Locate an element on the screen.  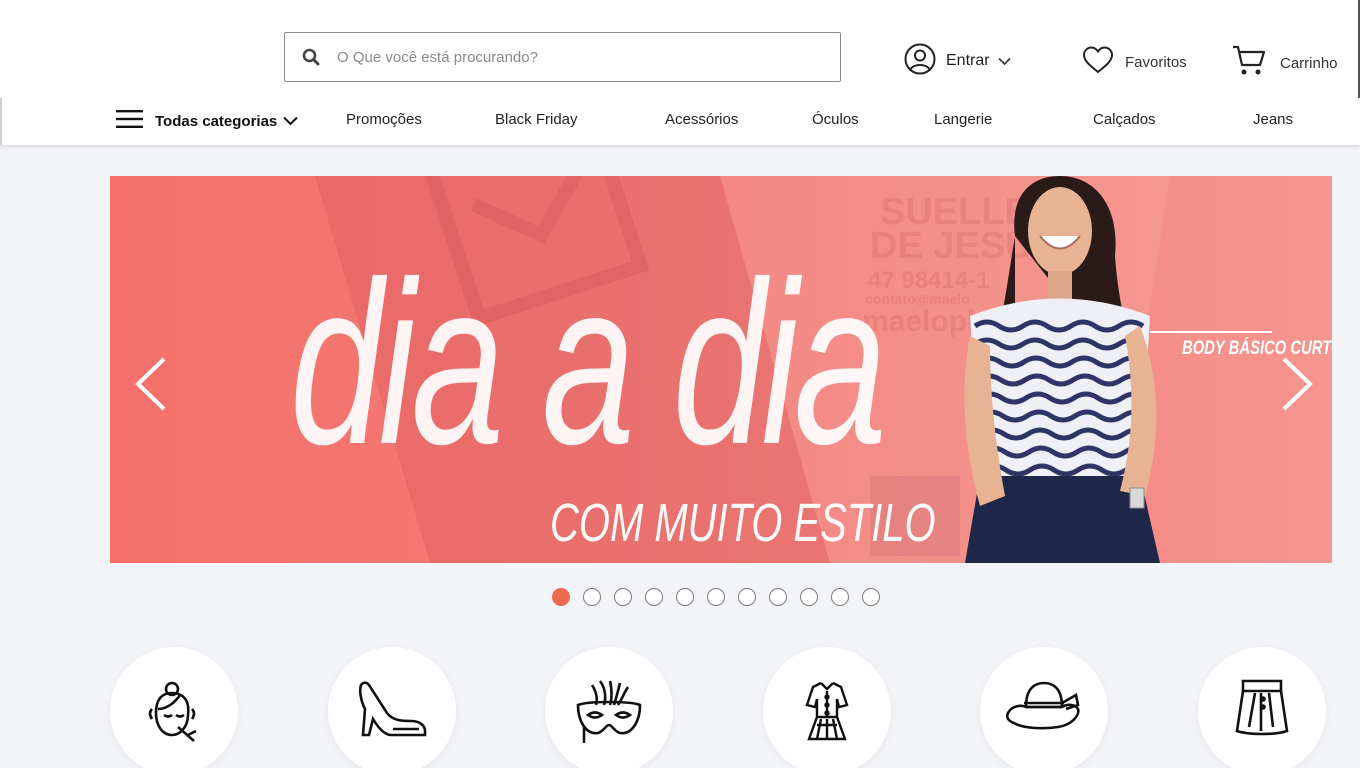
skirt-icon is located at coordinates (1262, 707).